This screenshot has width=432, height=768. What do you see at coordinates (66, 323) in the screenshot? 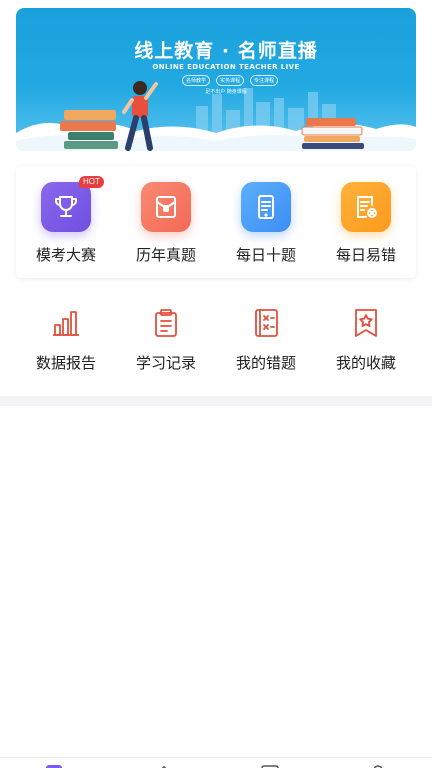
I see `bar-chart-icon` at bounding box center [66, 323].